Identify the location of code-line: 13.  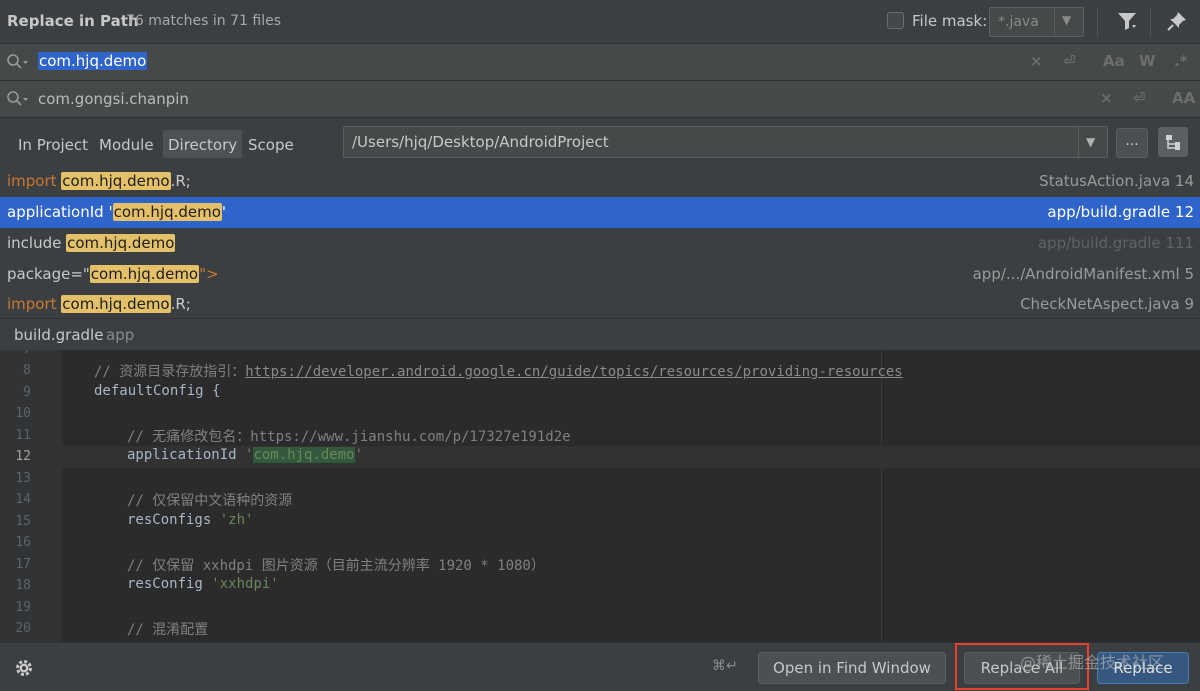
(600, 479).